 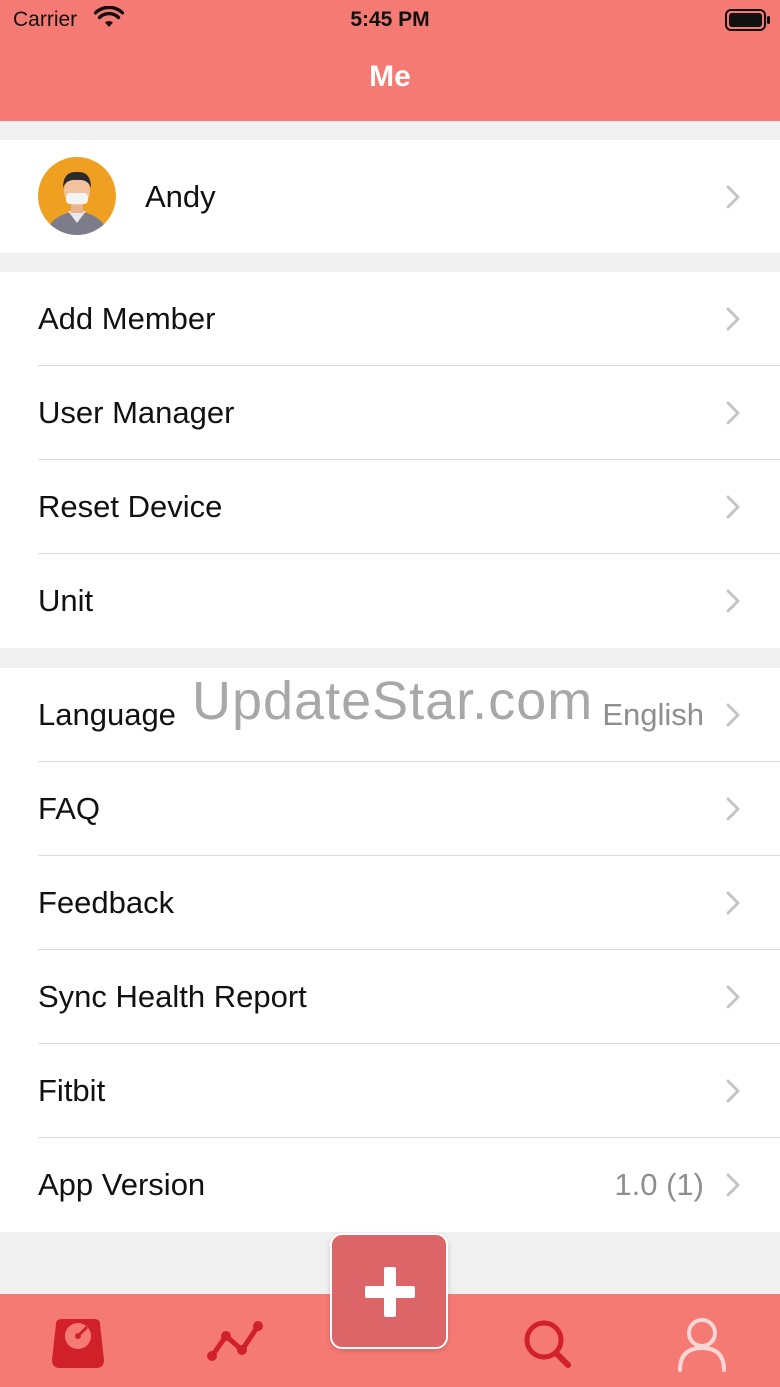 What do you see at coordinates (390, 319) in the screenshot?
I see `menu-item-add-member: Add Member` at bounding box center [390, 319].